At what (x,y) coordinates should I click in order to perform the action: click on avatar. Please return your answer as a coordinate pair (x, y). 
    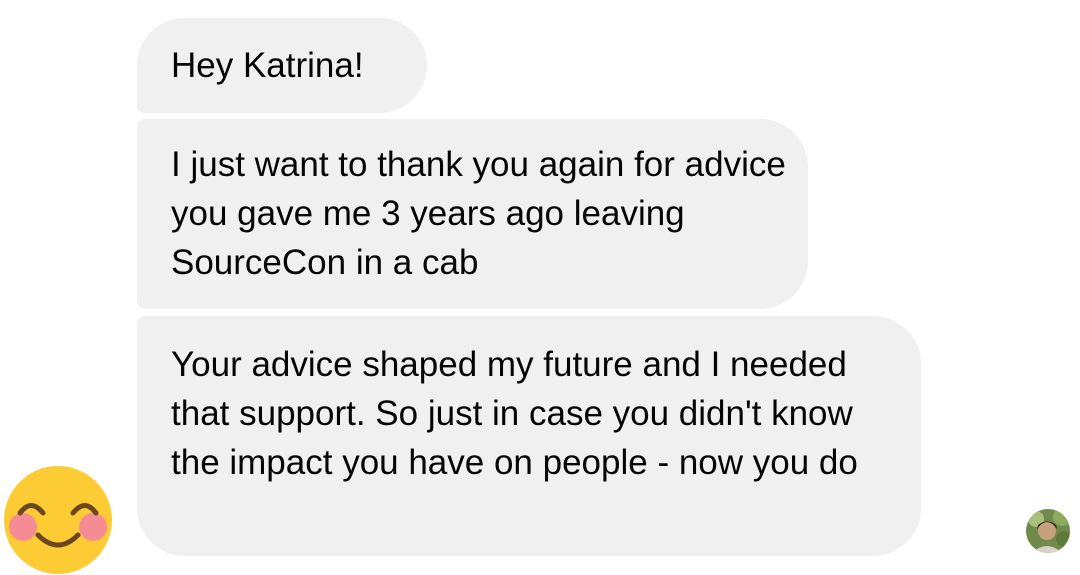
    Looking at the image, I should click on (1048, 531).